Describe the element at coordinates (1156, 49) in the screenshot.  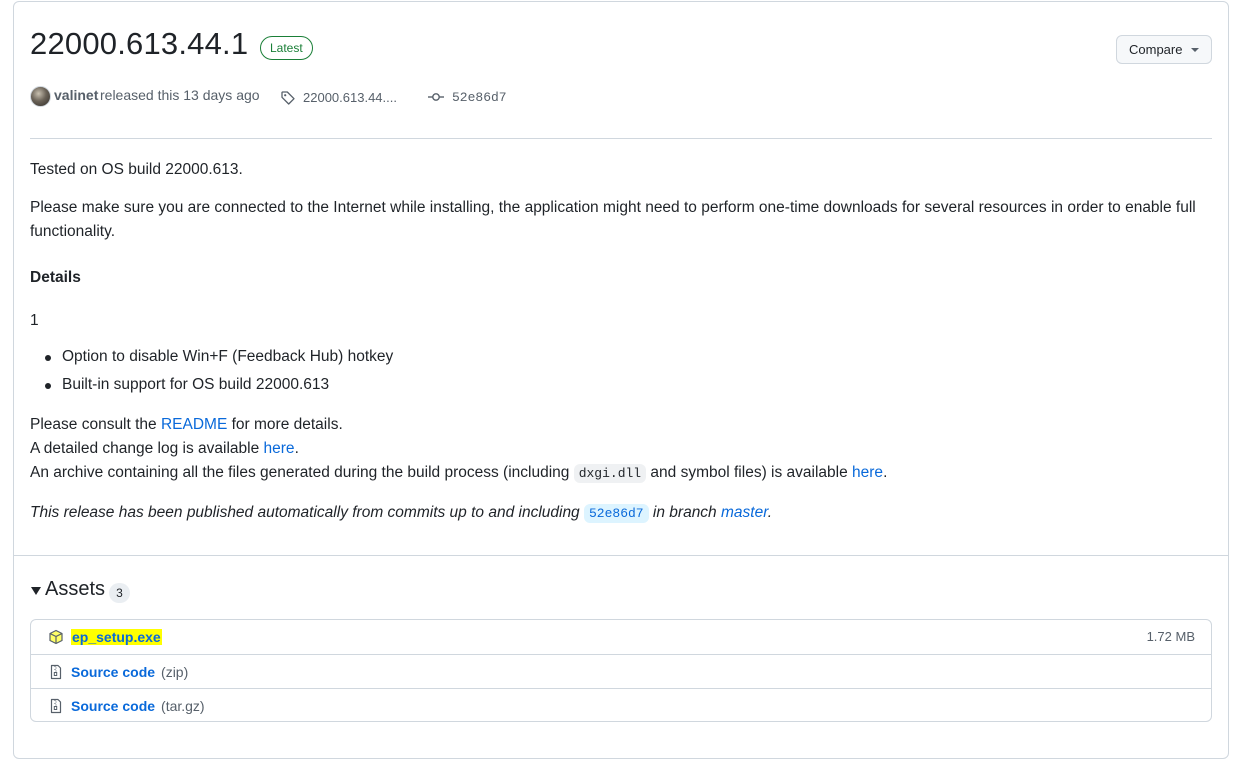
I see `compare-label: Compare` at that location.